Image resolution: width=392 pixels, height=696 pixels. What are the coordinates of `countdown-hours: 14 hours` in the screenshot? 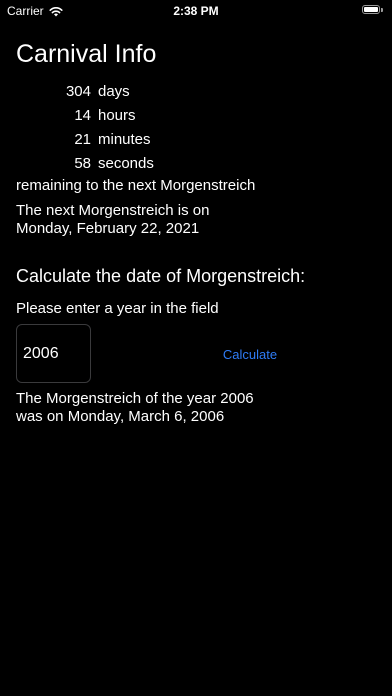 It's located at (141, 116).